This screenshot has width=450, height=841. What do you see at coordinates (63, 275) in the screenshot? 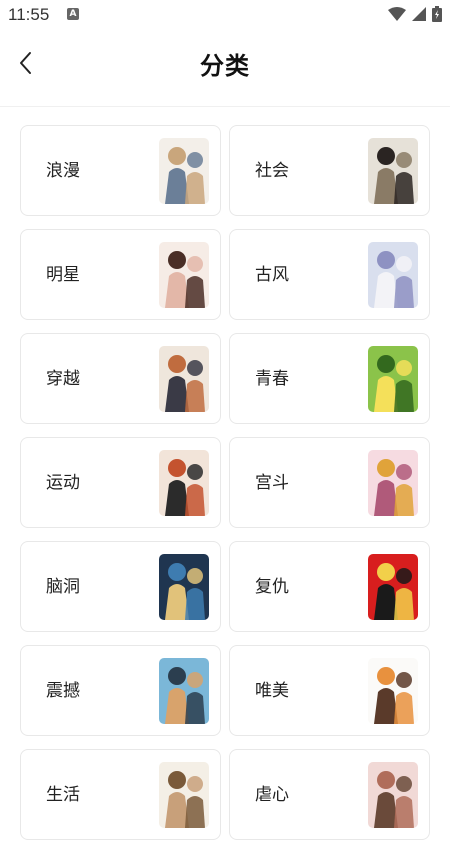
I see `category-label: 明星` at bounding box center [63, 275].